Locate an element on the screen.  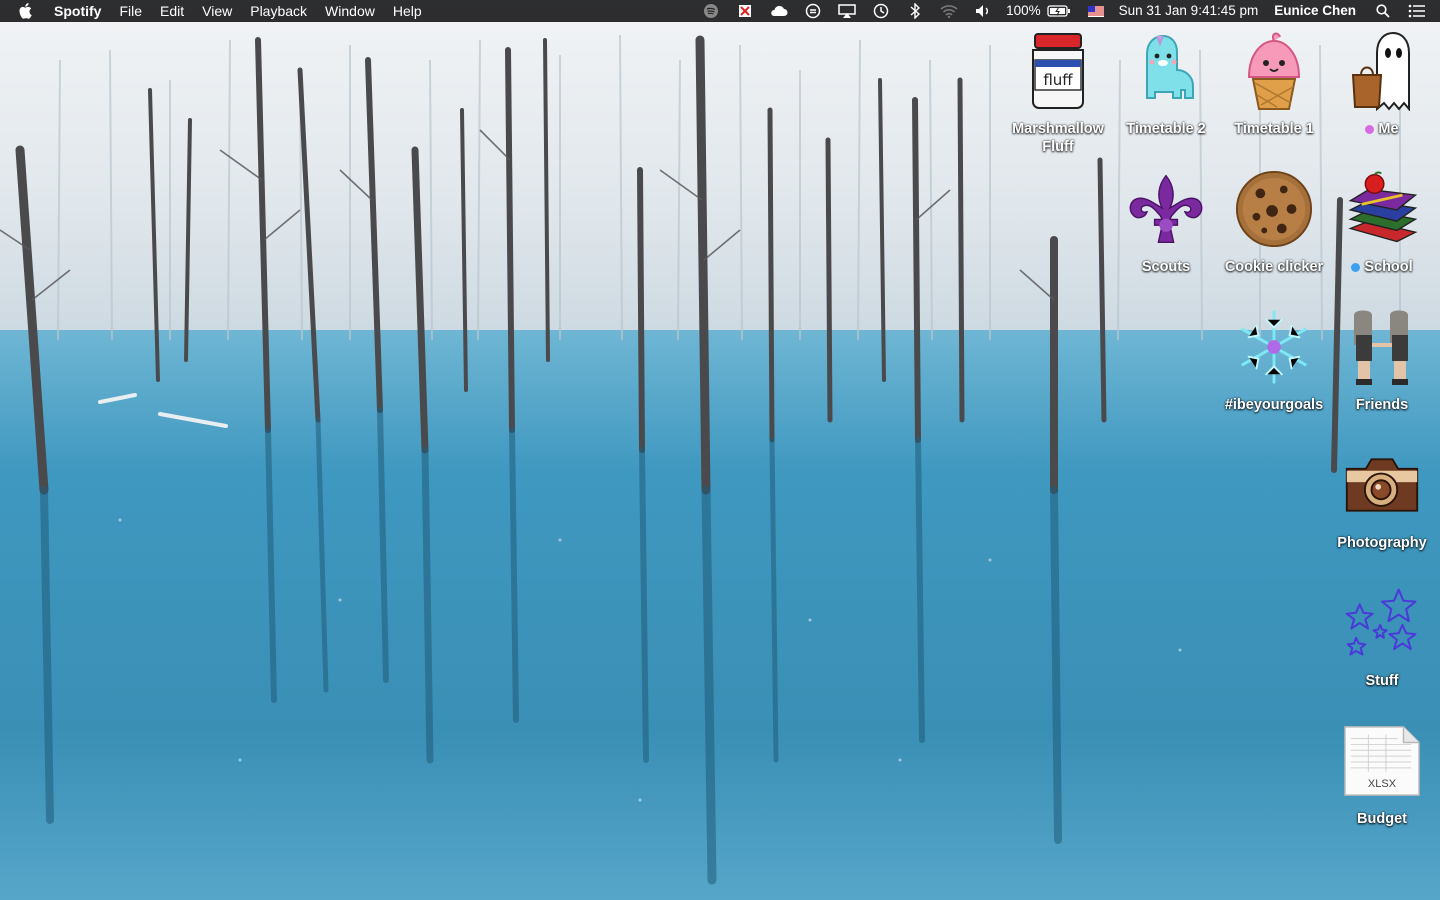
time-machine-icon is located at coordinates (881, 11).